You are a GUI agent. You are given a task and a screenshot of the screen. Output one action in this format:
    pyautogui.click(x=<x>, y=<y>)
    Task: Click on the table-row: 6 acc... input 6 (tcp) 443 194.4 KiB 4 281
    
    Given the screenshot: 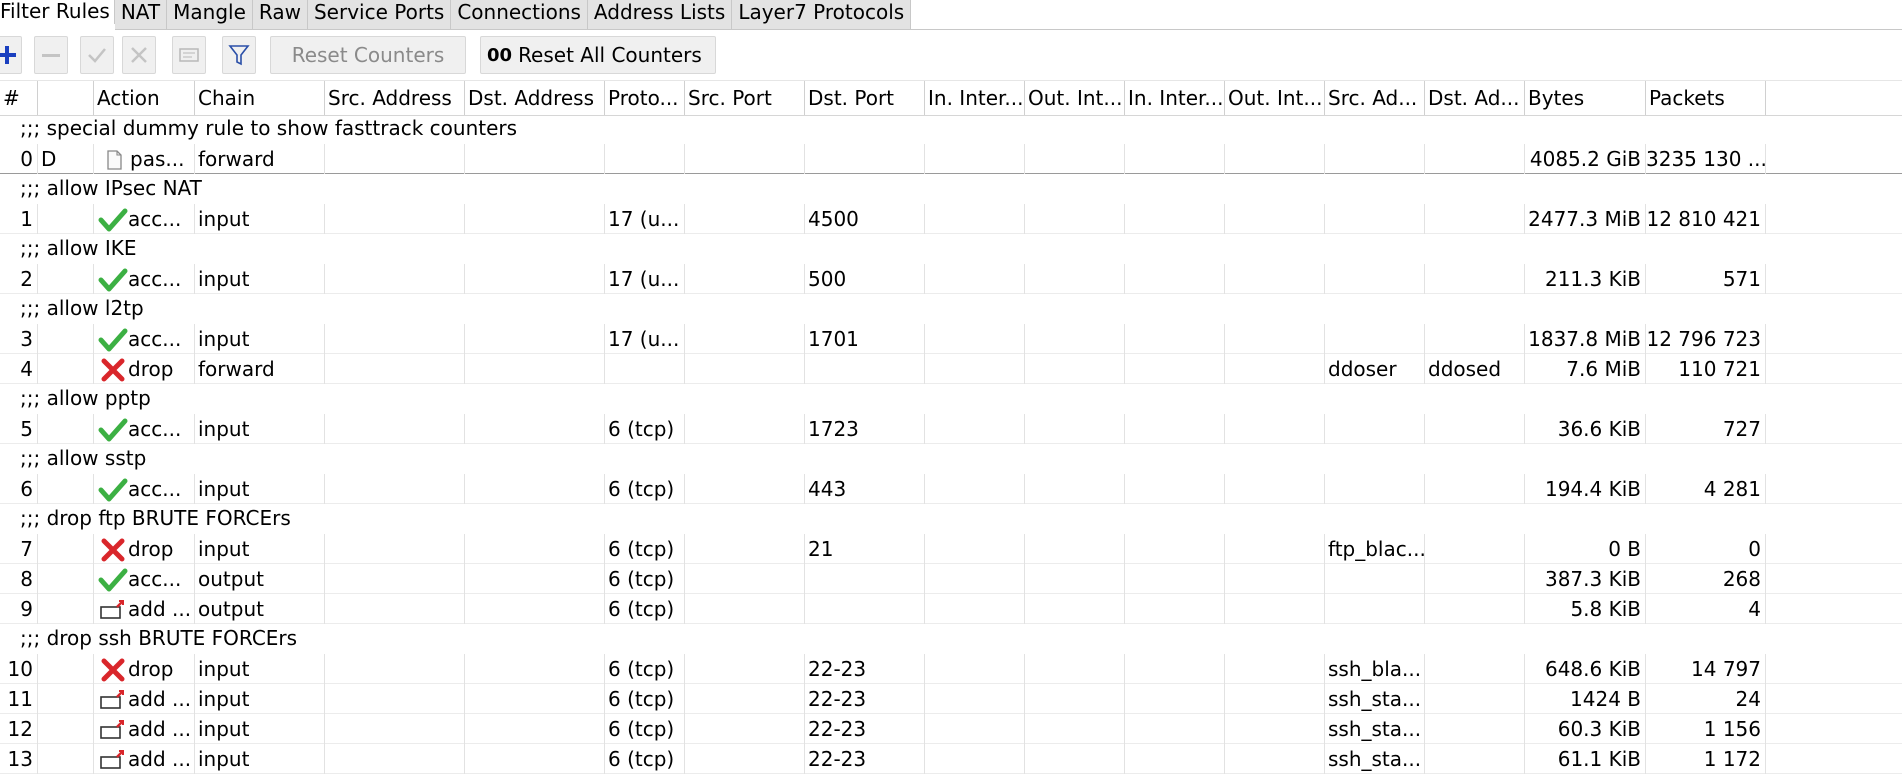 What is the action you would take?
    pyautogui.click(x=951, y=489)
    